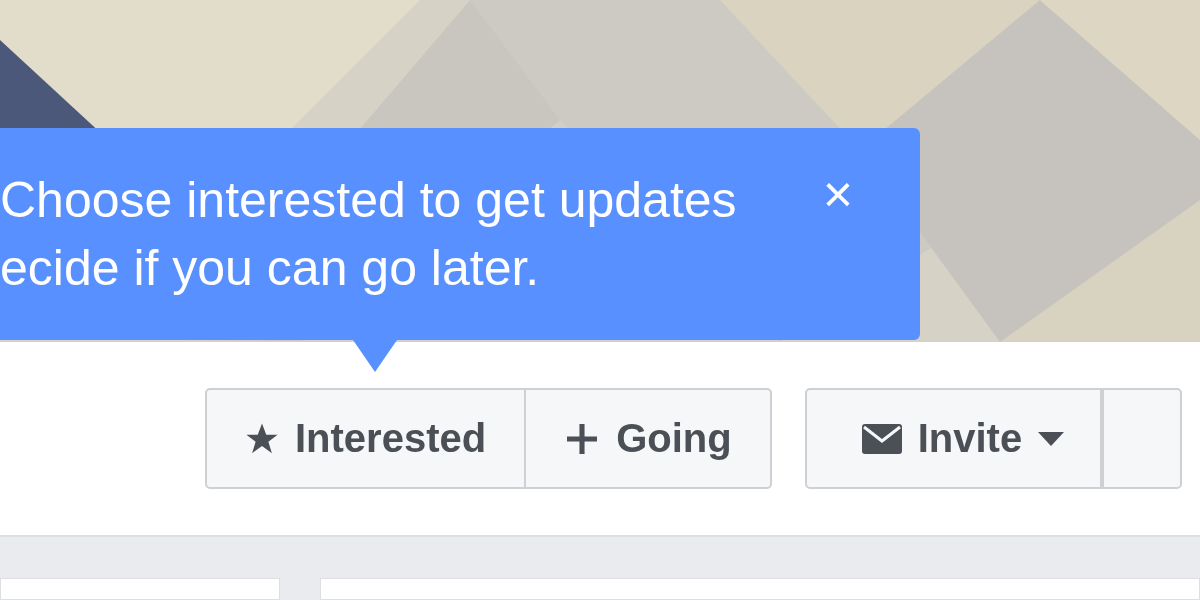 Image resolution: width=1200 pixels, height=600 pixels. I want to click on rsvp-button: Going, so click(649, 438).